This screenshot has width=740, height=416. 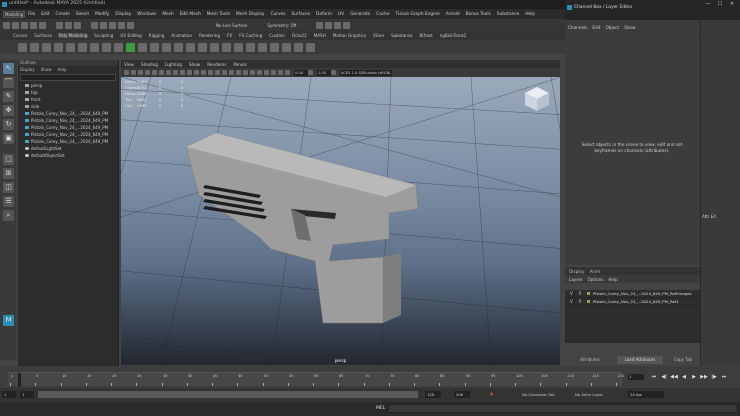 What do you see at coordinates (646, 394) in the screenshot?
I see `fps-dropdown: 24 fps` at bounding box center [646, 394].